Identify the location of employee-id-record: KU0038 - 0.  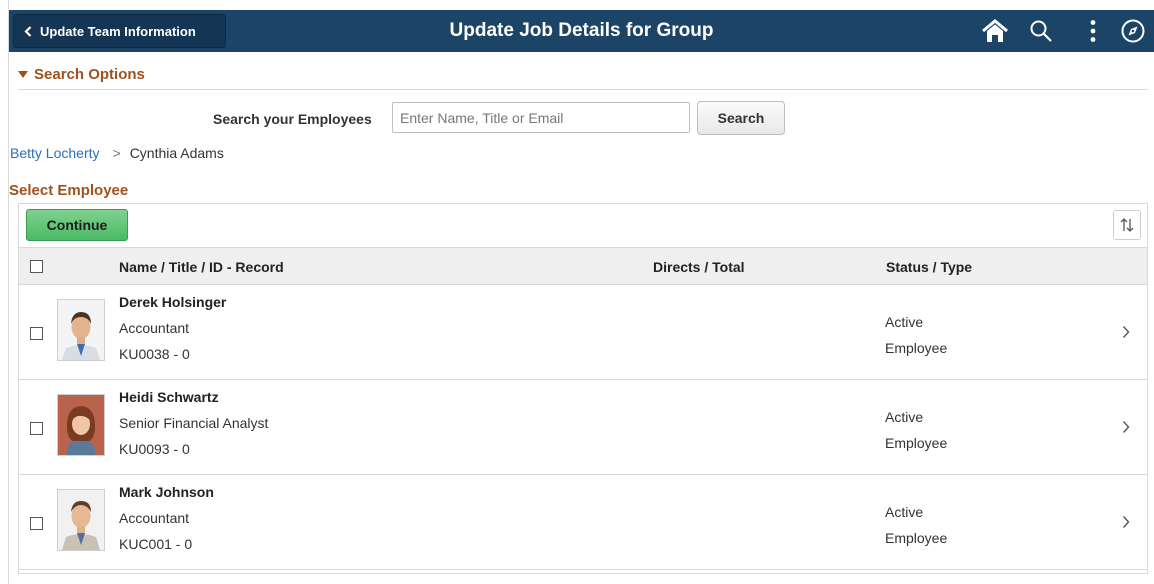
(154, 354).